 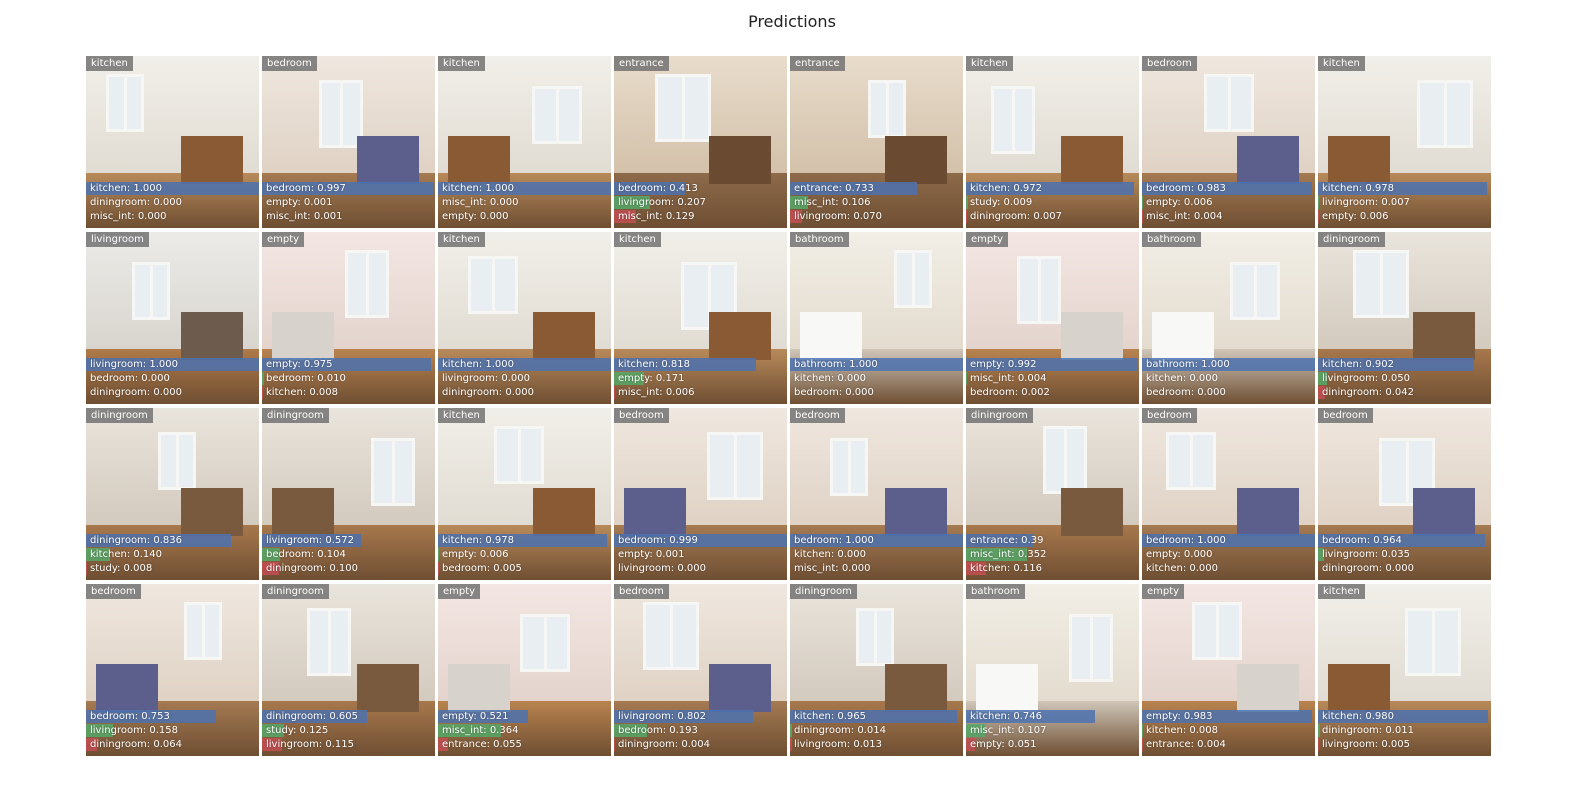 I want to click on prediction-label: kitchen: 0.116, so click(x=1006, y=568).